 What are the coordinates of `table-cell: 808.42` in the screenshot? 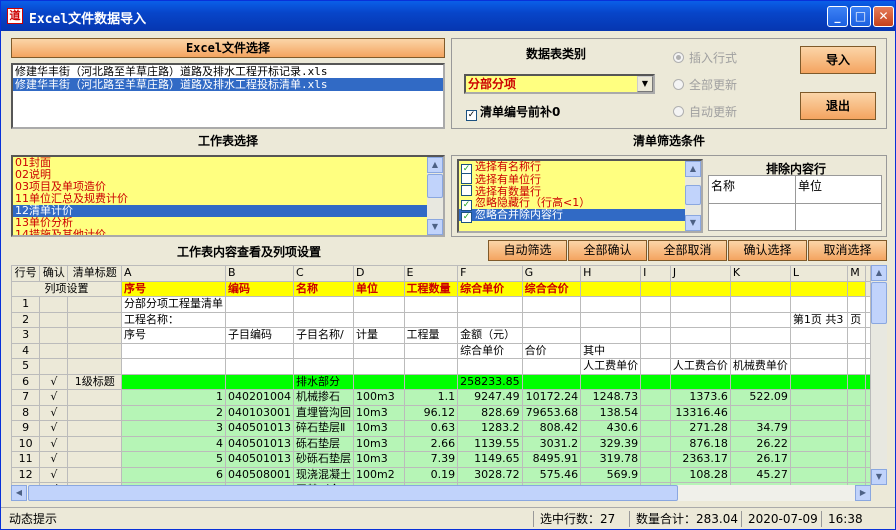 It's located at (551, 428).